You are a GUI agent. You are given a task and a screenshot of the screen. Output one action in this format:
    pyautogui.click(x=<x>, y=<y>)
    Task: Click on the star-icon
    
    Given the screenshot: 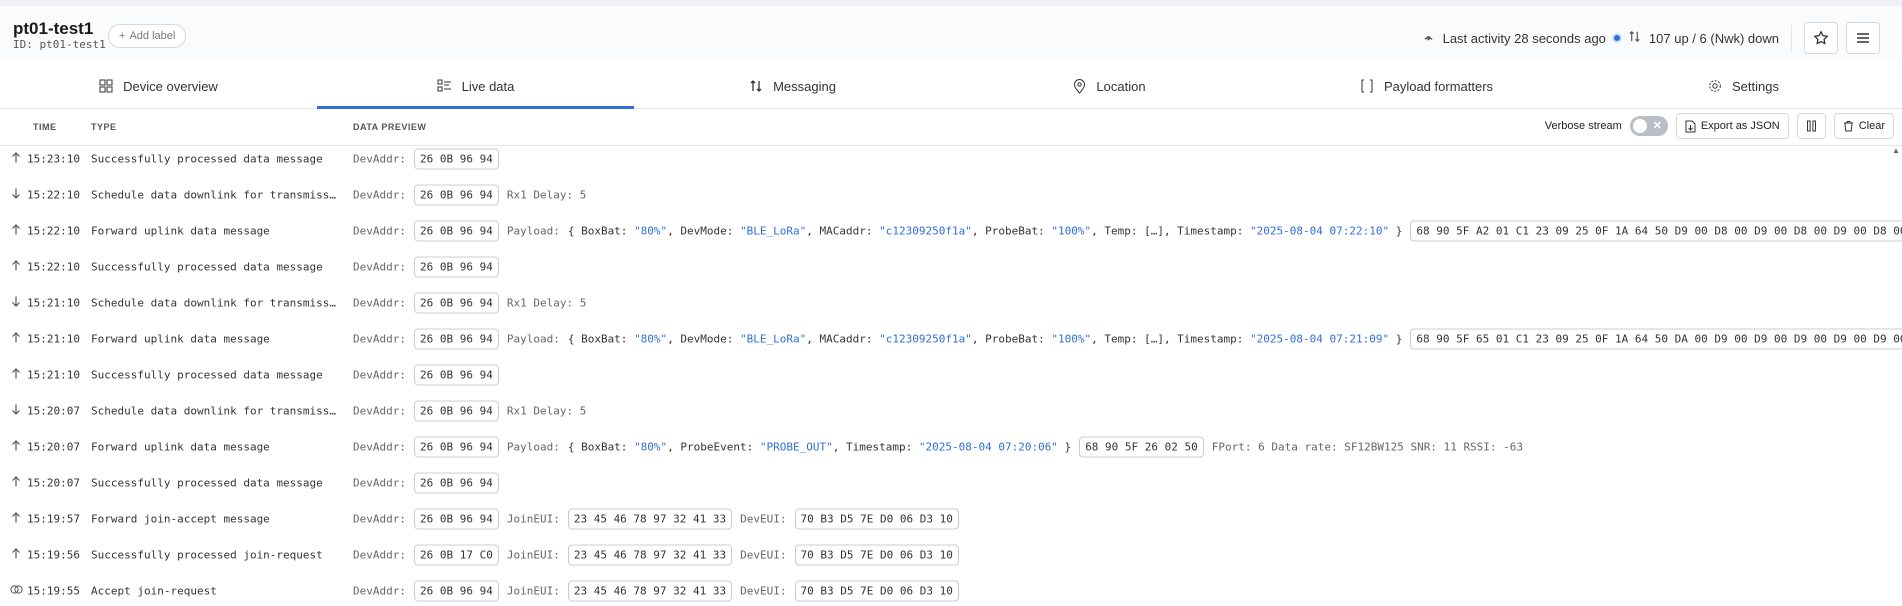 What is the action you would take?
    pyautogui.click(x=1821, y=37)
    